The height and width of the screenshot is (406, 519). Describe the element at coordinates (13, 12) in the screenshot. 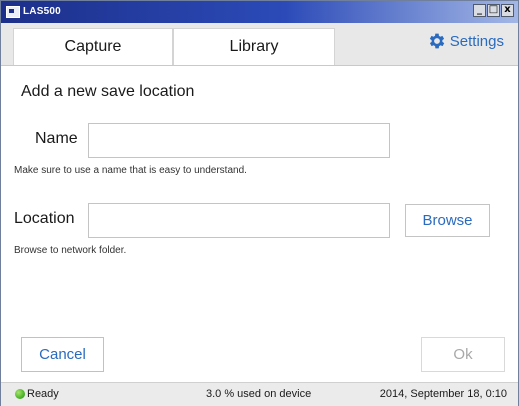

I see `app-icon` at that location.